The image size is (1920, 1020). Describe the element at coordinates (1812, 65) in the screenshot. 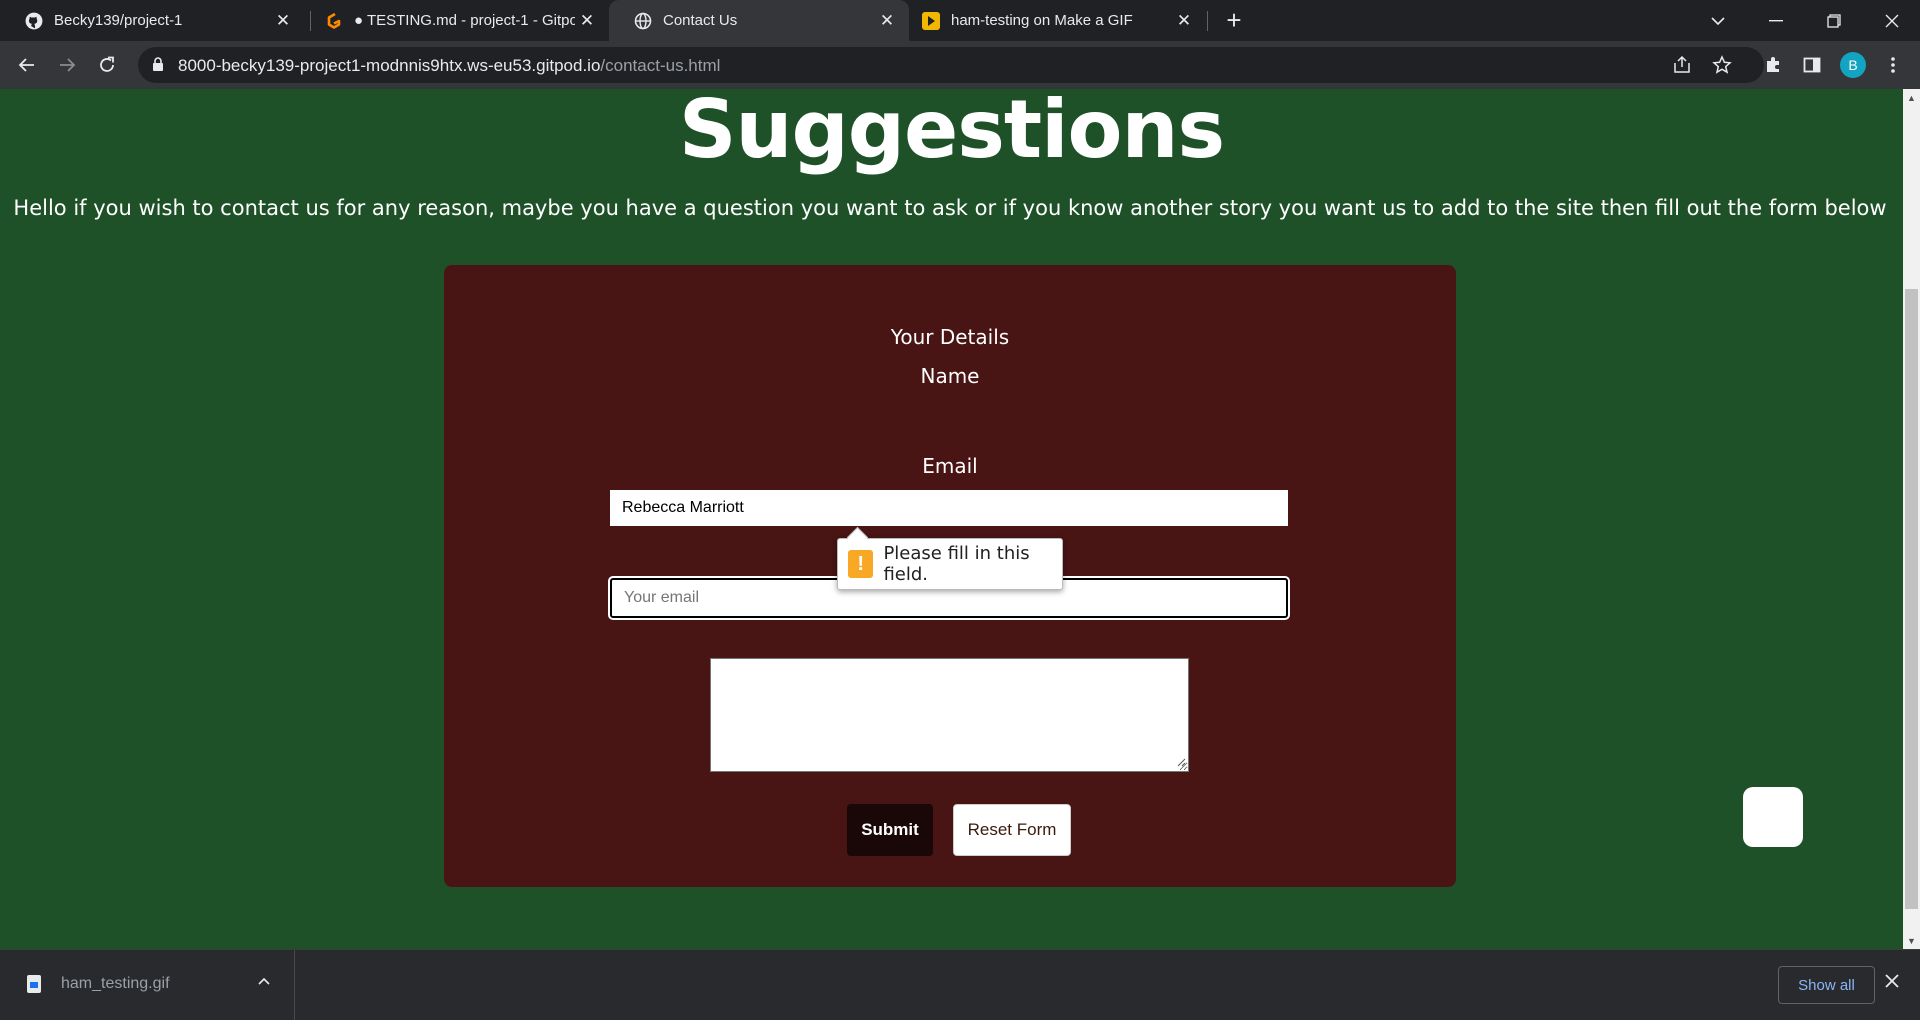

I see `side-panel-icon` at that location.